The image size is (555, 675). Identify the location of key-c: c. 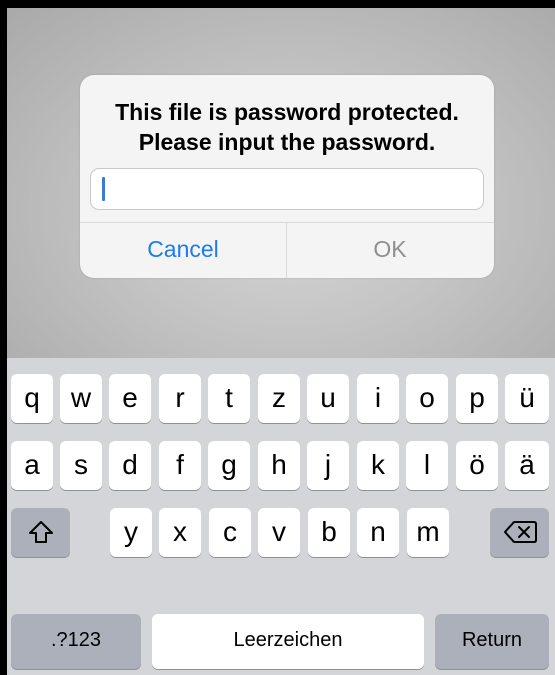
(230, 532).